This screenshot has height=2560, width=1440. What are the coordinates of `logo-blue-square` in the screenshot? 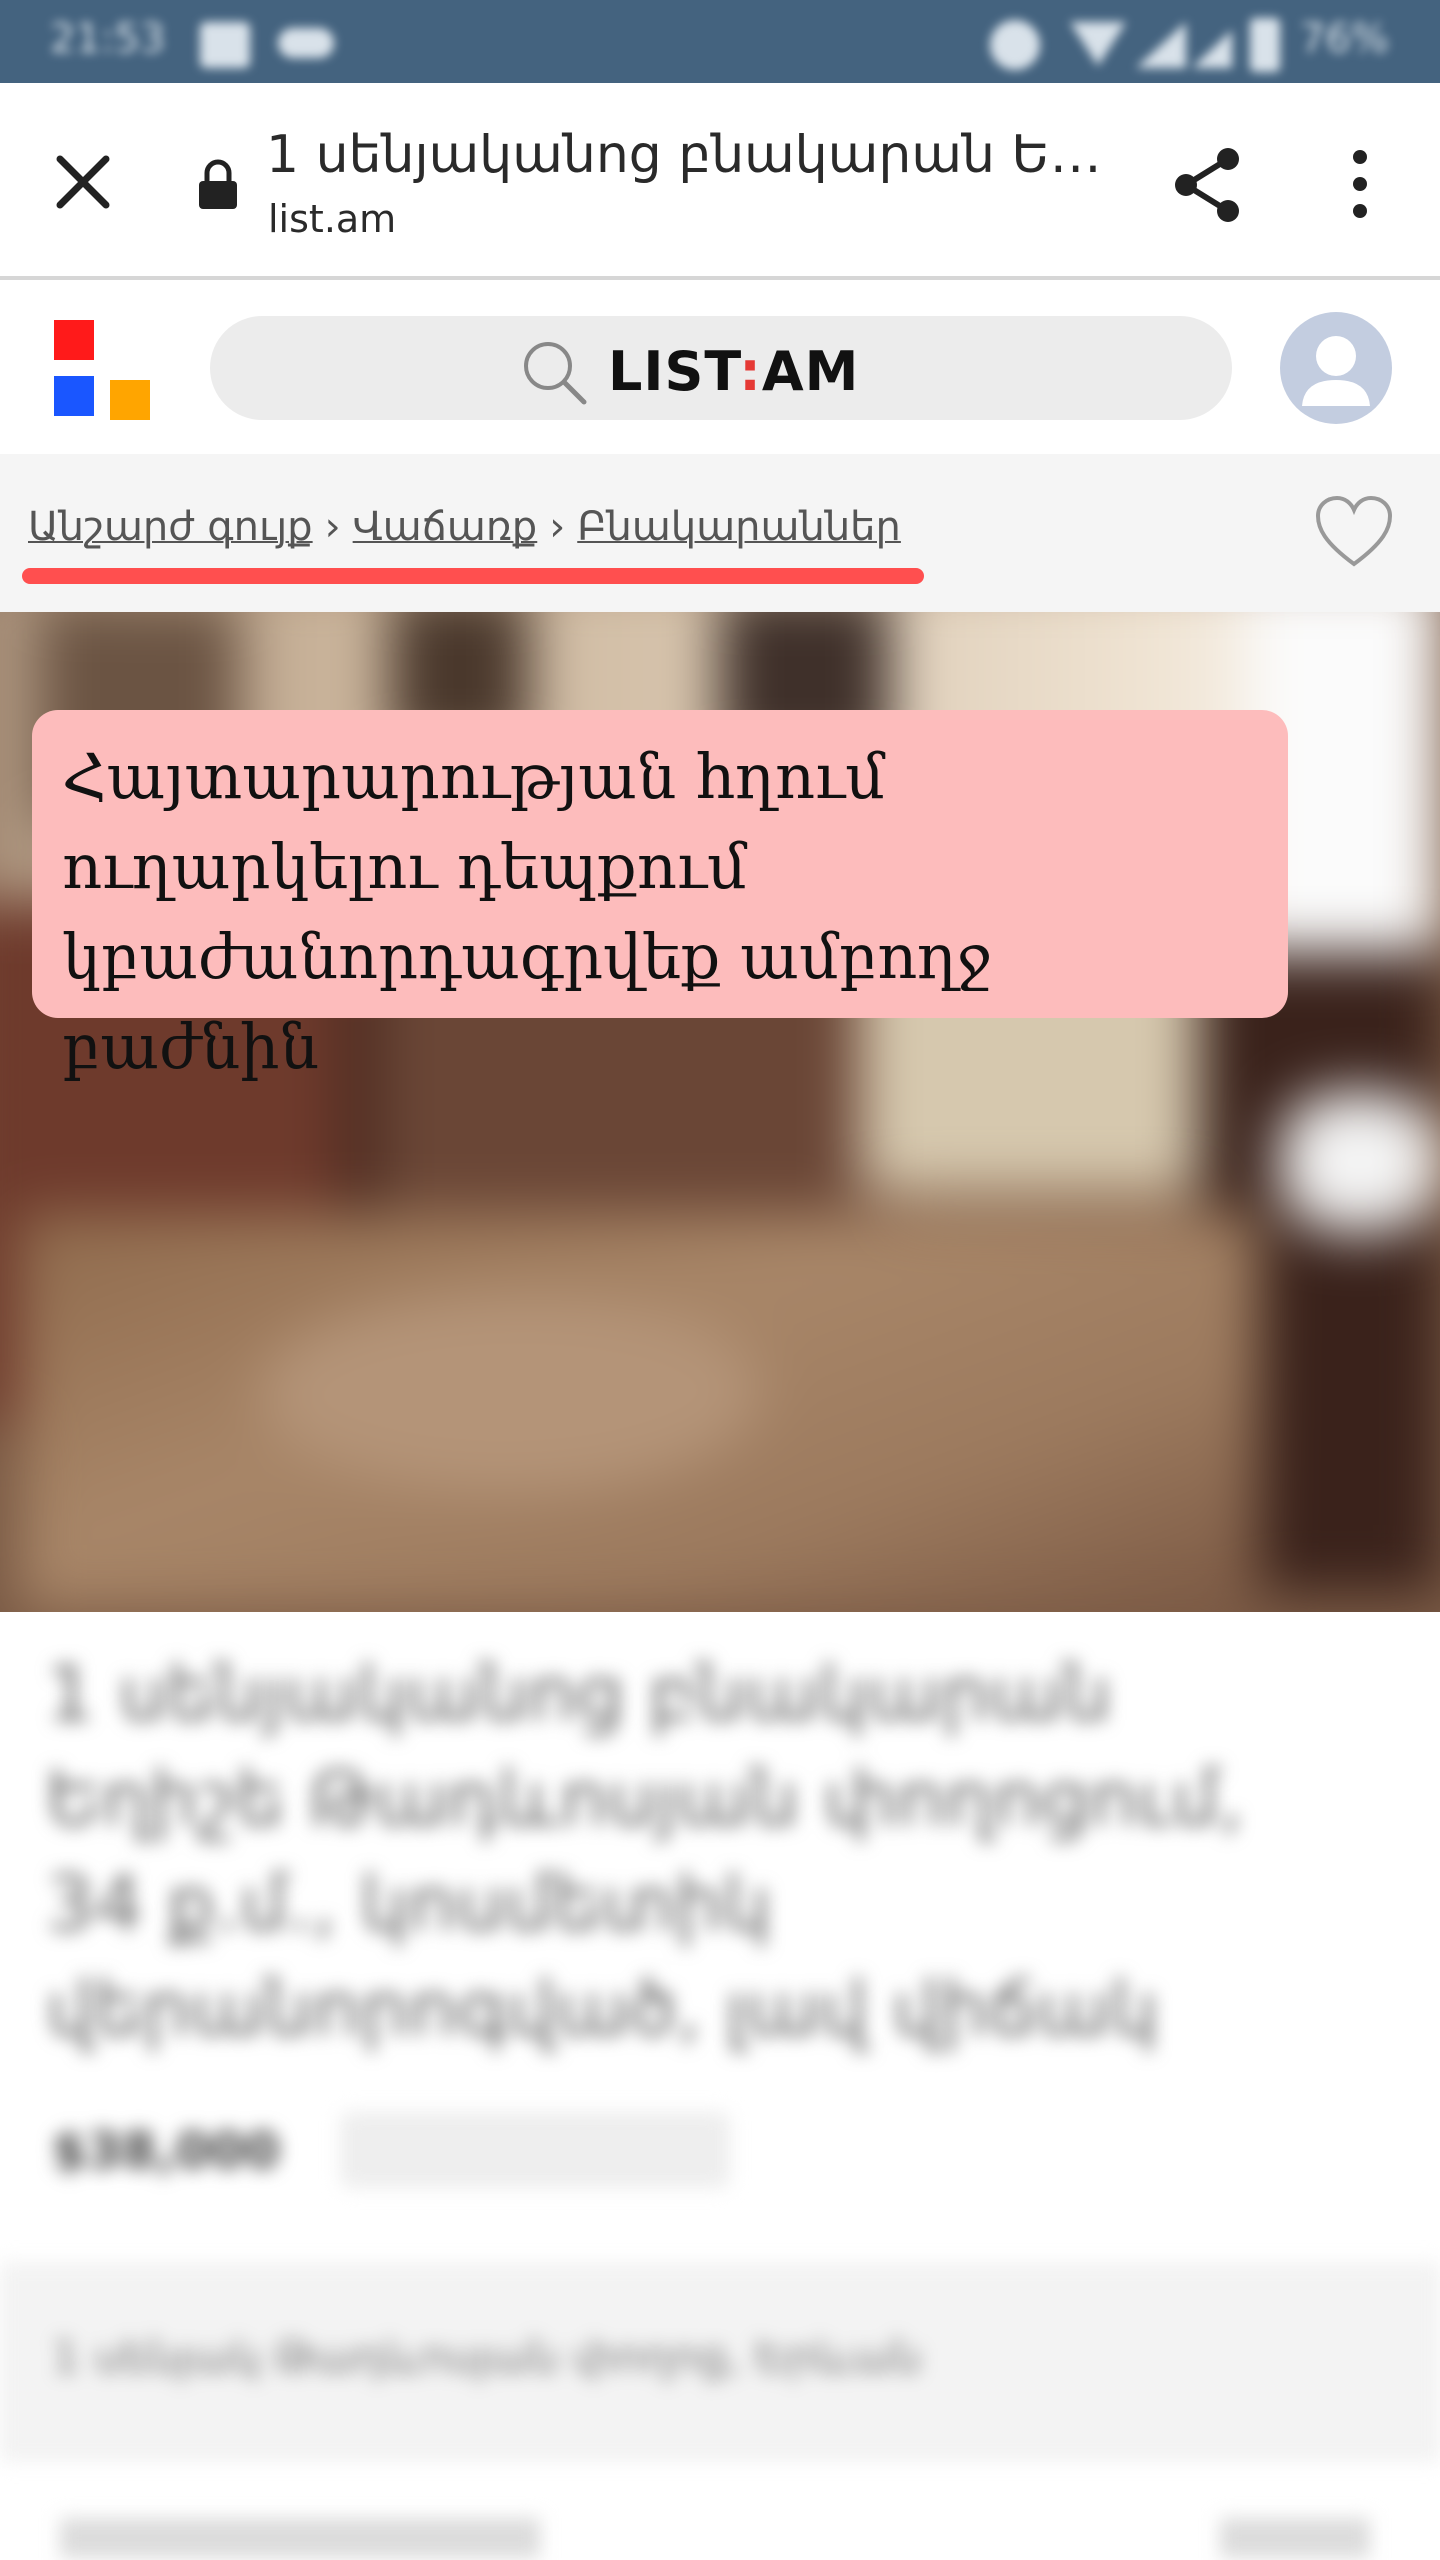 It's located at (74, 396).